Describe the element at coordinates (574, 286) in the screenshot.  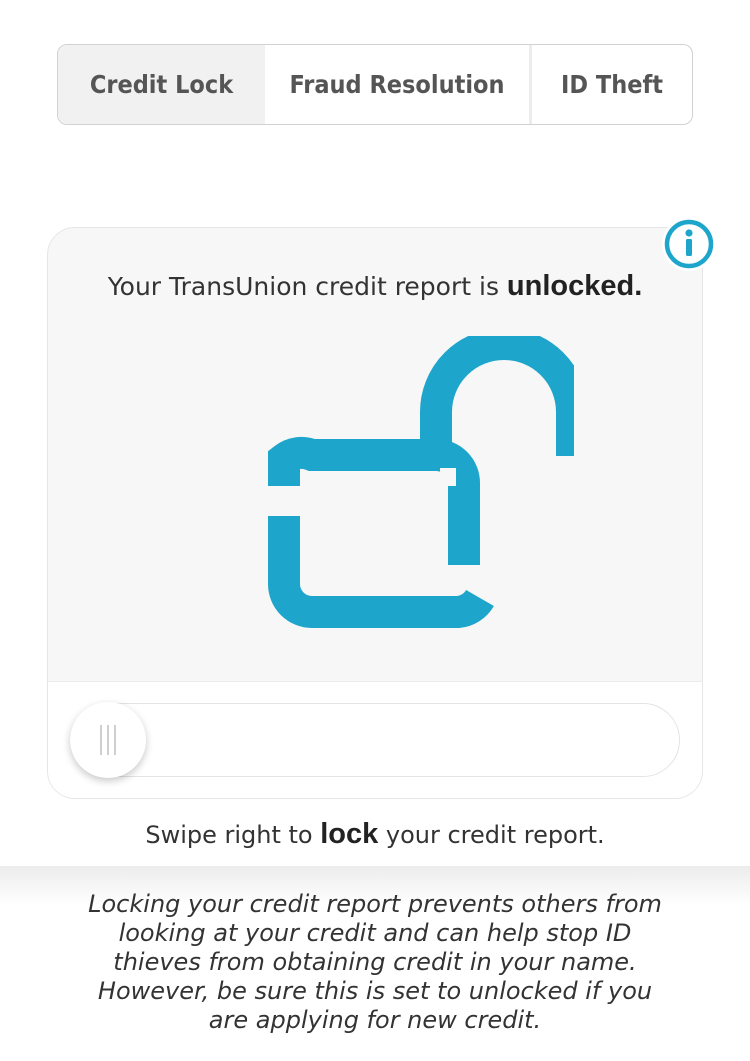
I see `status-state: unlocked.` at that location.